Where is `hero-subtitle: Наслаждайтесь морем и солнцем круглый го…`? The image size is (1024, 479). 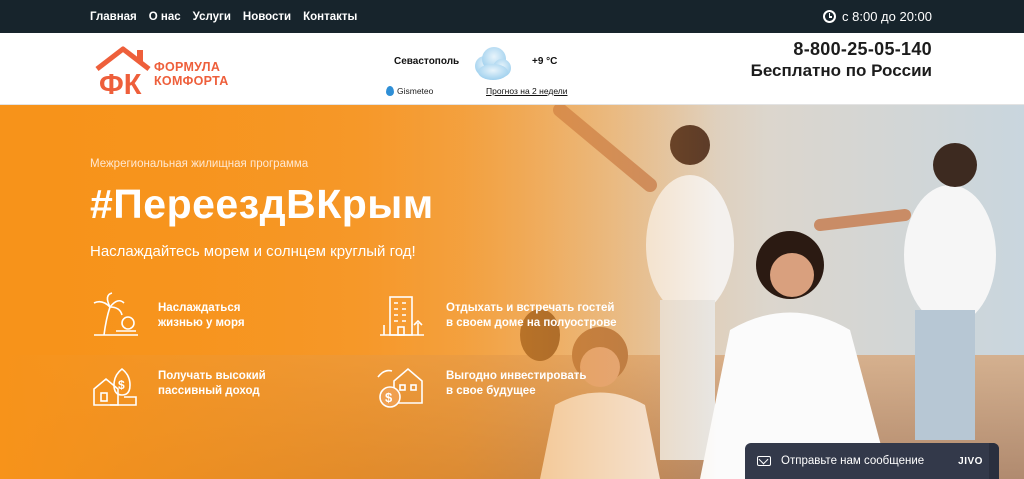 hero-subtitle: Наслаждайтесь морем и солнцем круглый го… is located at coordinates (253, 251).